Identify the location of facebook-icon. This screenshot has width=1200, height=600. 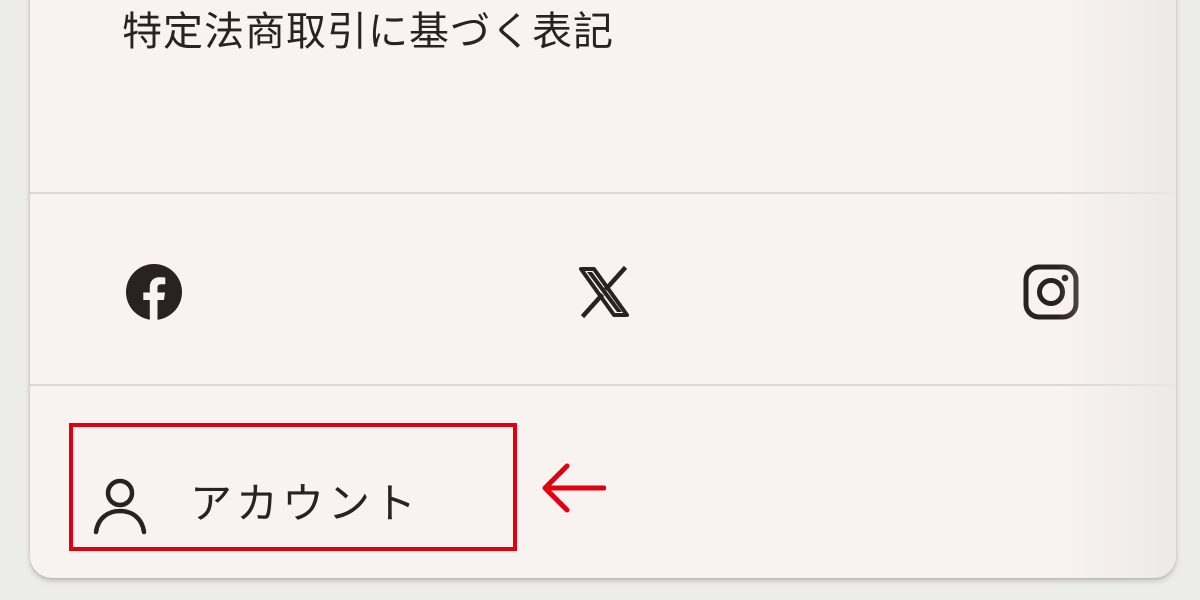
(154, 292).